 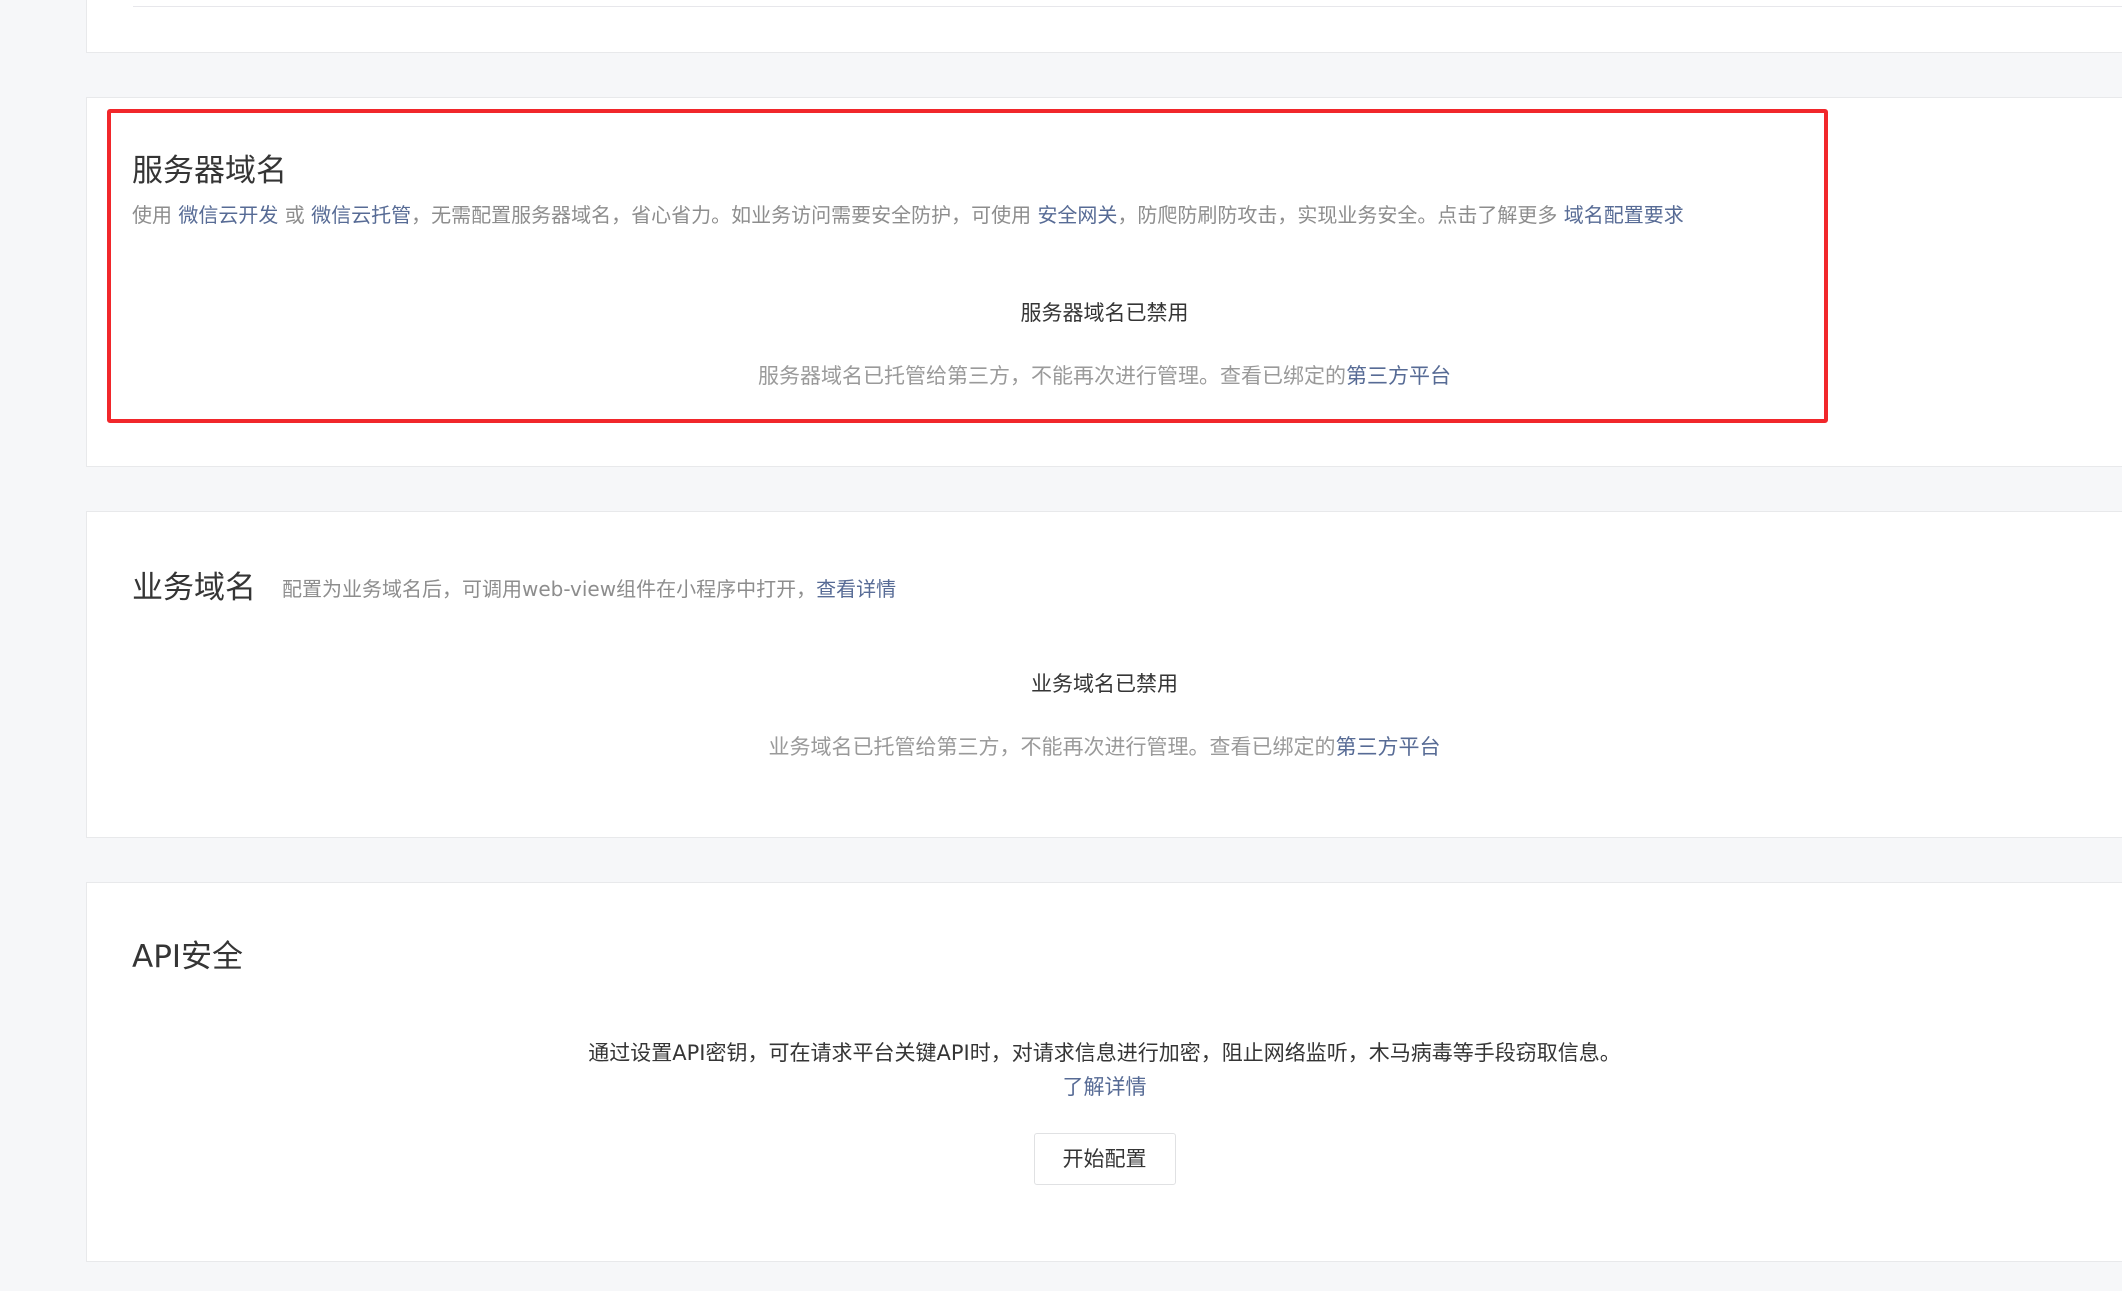 What do you see at coordinates (721, 215) in the screenshot?
I see `desc-middle: ，无需配置服务器域名，省心省力。如业务访问需要安全防护，可使用` at bounding box center [721, 215].